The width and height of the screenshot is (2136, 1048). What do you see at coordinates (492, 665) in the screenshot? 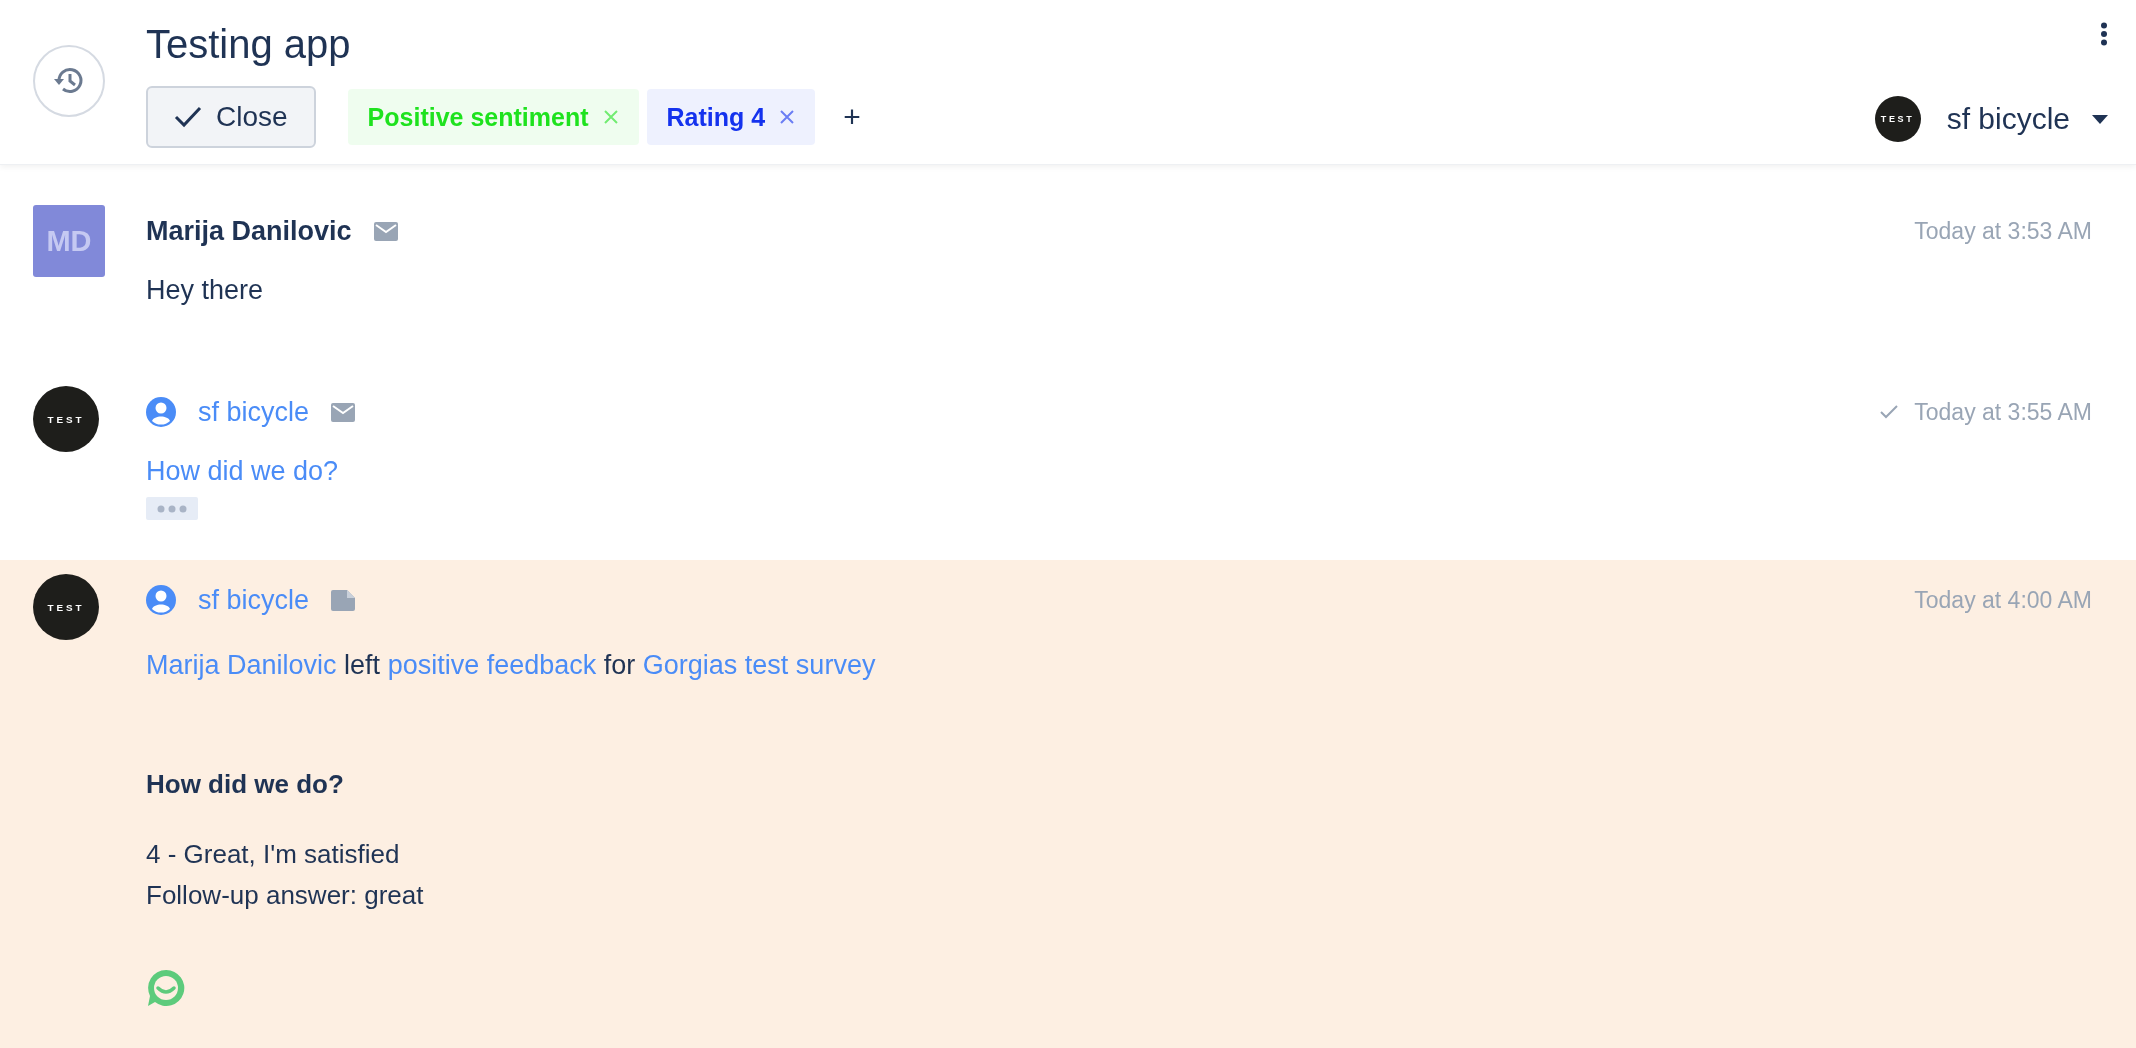
I see `text-link: positive feedback` at bounding box center [492, 665].